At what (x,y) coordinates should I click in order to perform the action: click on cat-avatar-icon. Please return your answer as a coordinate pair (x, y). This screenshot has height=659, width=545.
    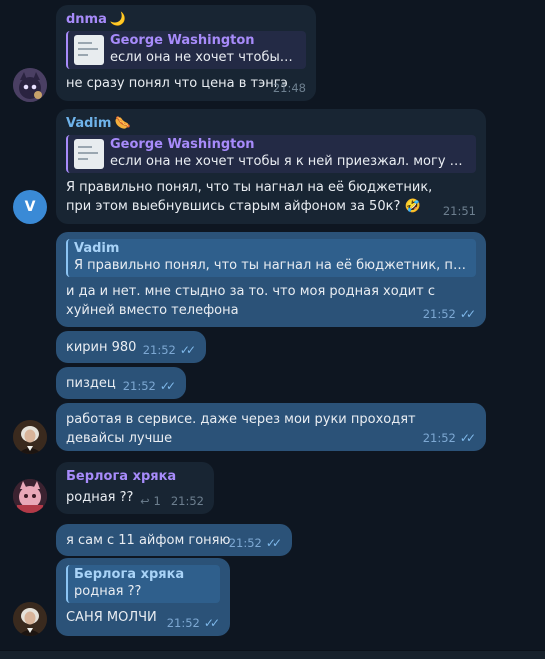
    Looking at the image, I should click on (30, 85).